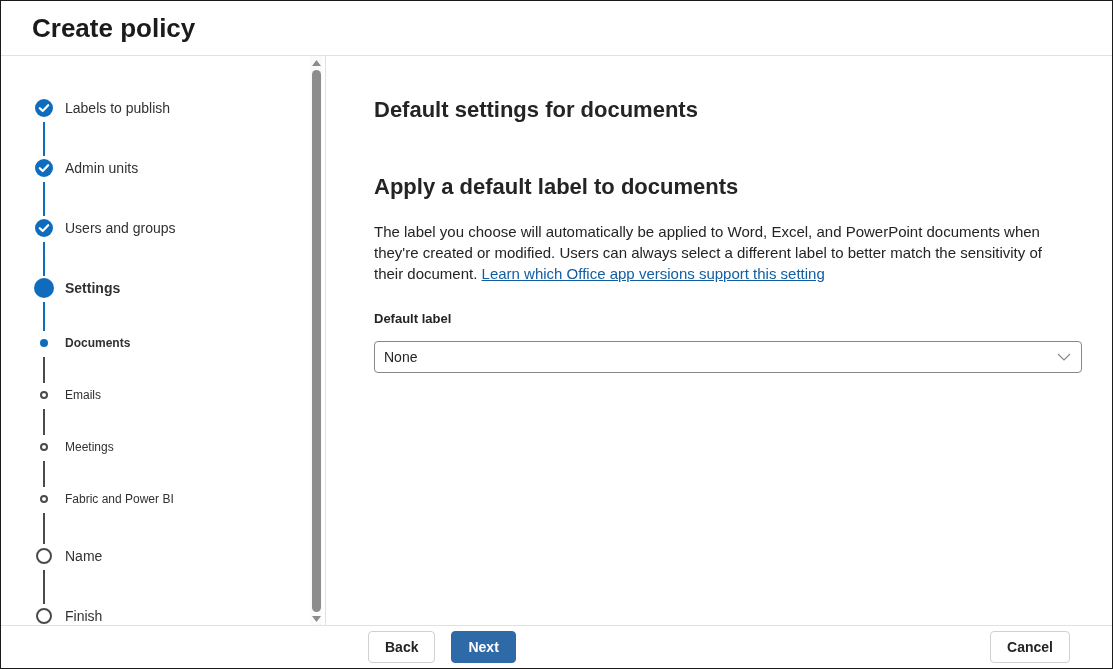 Image resolution: width=1113 pixels, height=669 pixels. What do you see at coordinates (114, 28) in the screenshot?
I see `window-title: Create policy` at bounding box center [114, 28].